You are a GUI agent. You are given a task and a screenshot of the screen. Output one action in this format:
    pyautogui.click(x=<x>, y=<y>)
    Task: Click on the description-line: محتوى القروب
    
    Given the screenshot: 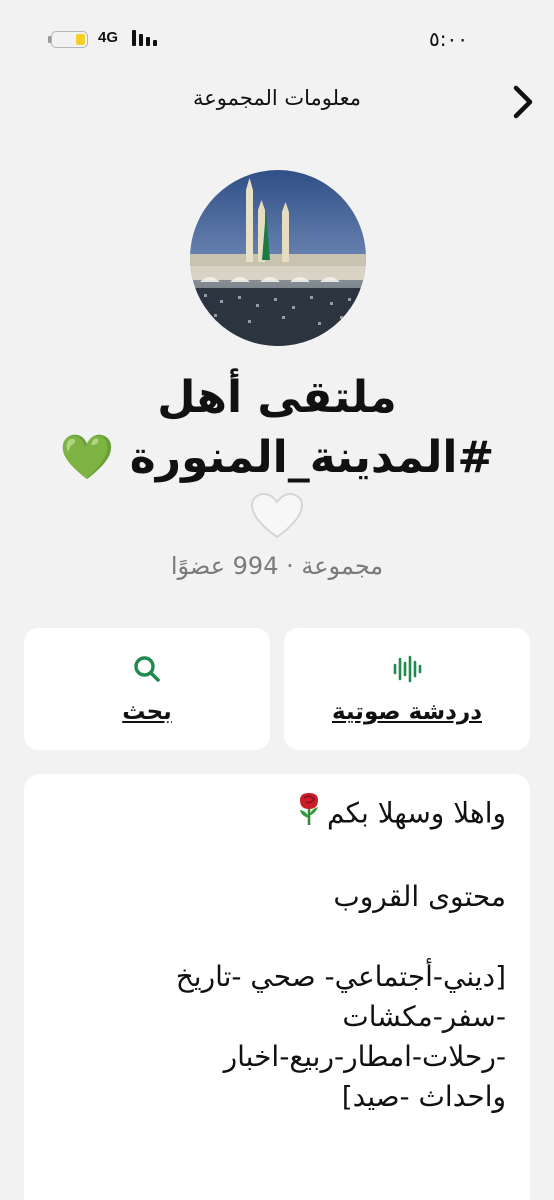 What is the action you would take?
    pyautogui.click(x=419, y=896)
    